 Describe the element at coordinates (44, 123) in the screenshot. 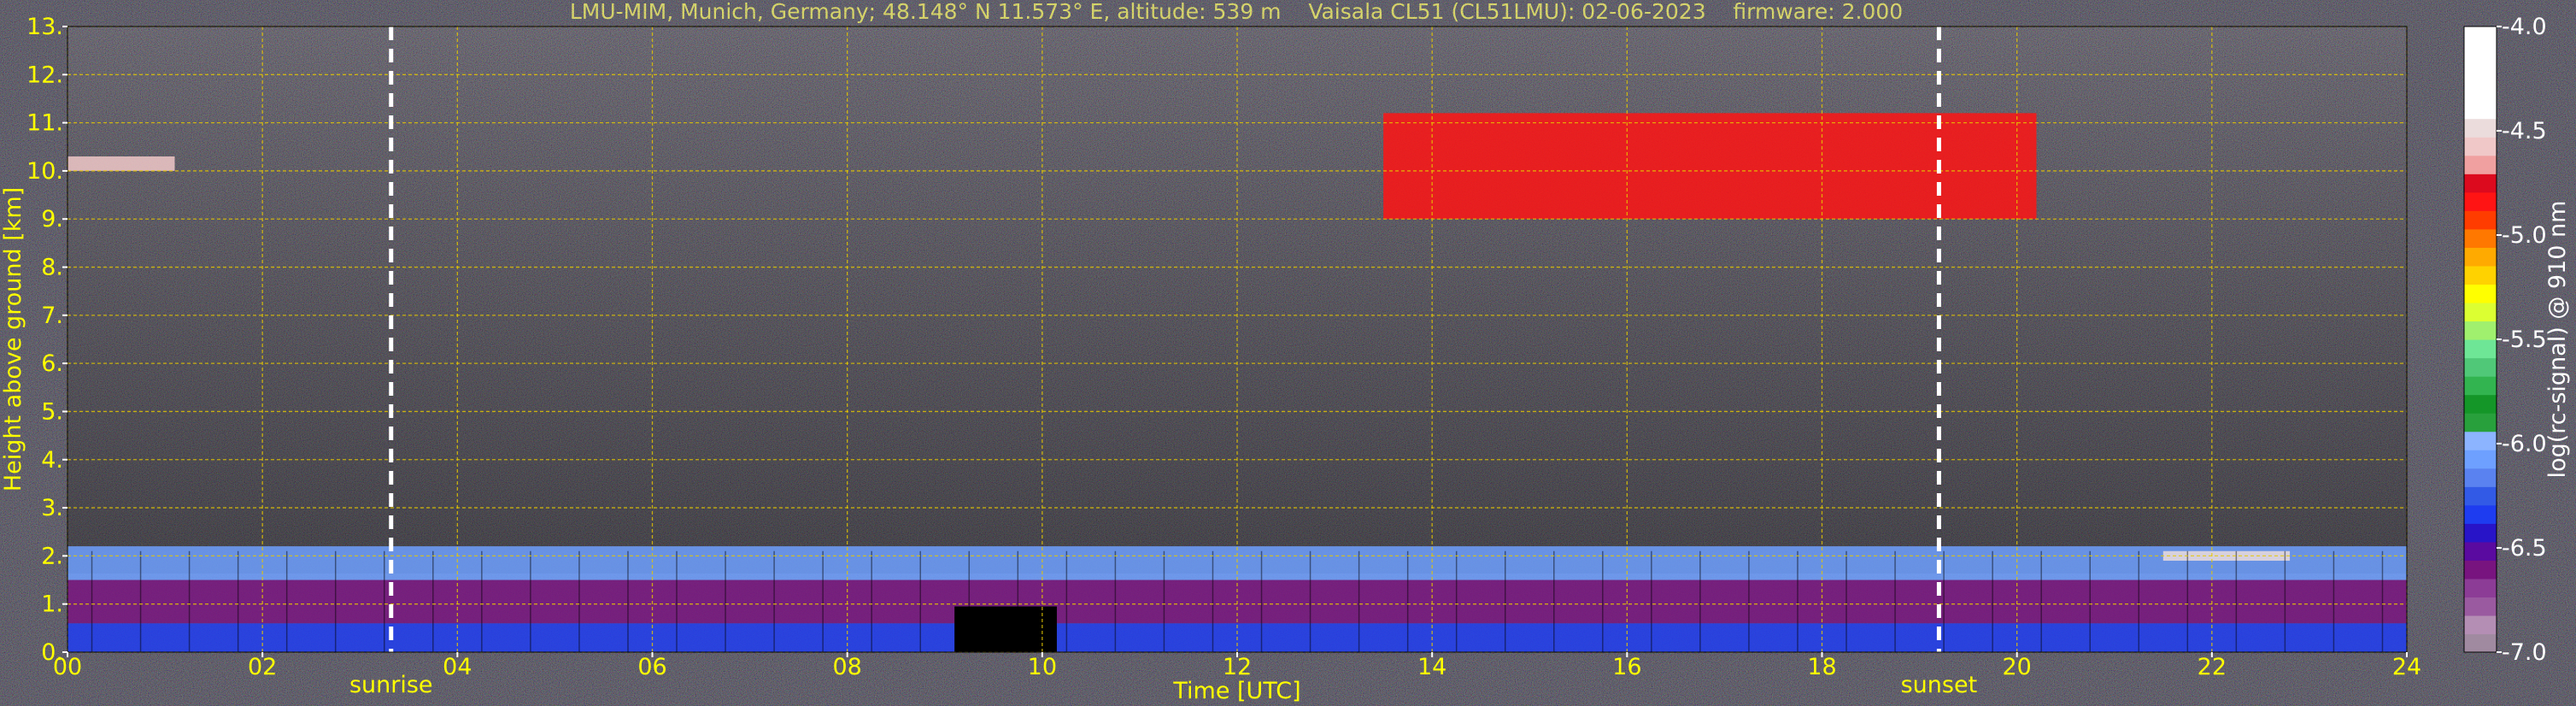

I see `y-tick-label: 11.` at that location.